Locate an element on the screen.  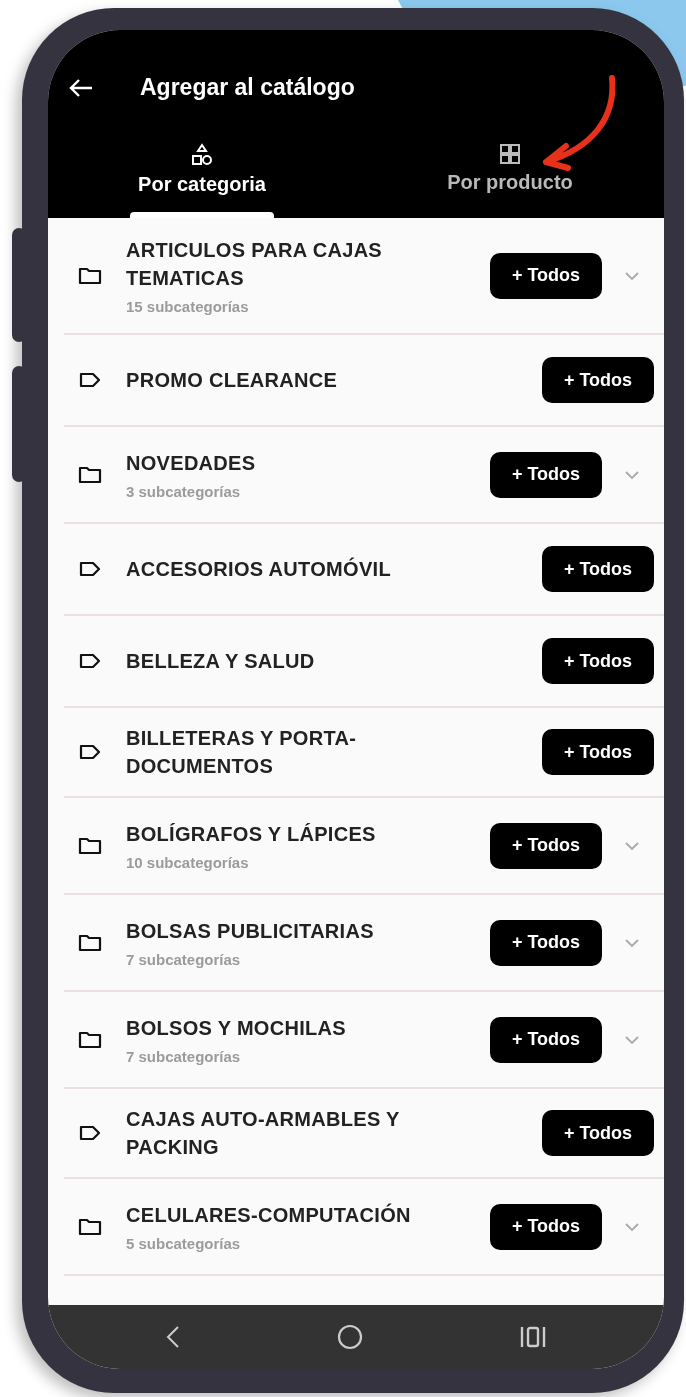
back-arrow-icon is located at coordinates (81, 87).